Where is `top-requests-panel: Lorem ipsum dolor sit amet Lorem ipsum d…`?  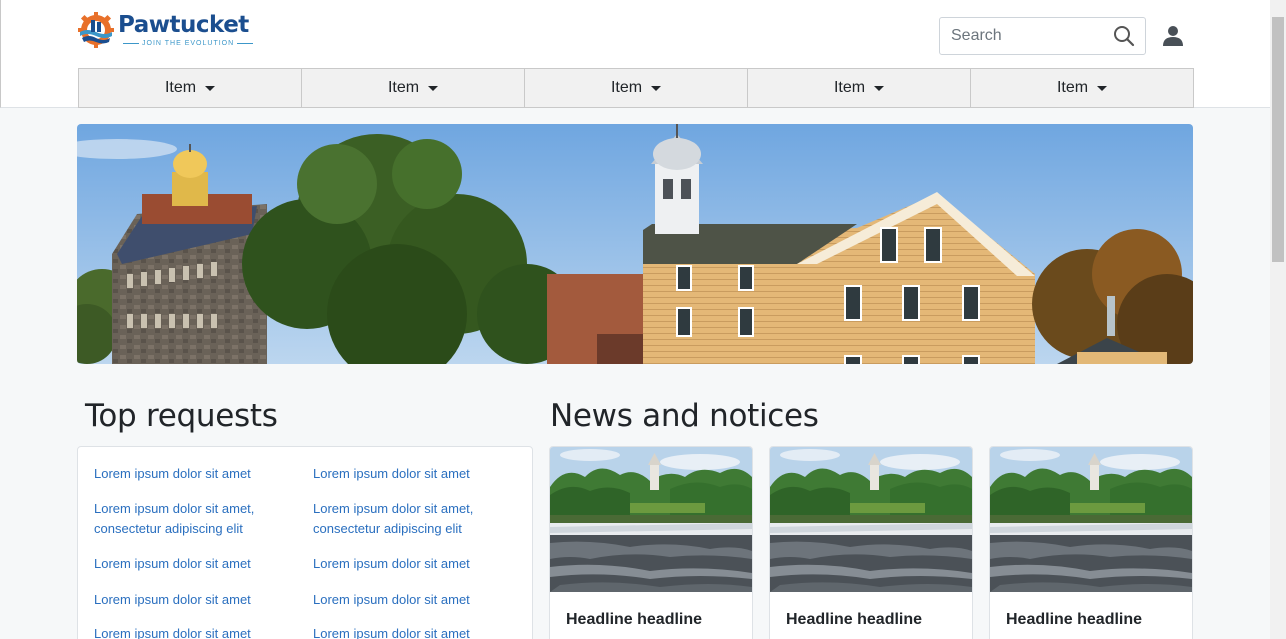 top-requests-panel: Lorem ipsum dolor sit amet Lorem ipsum d… is located at coordinates (305, 542).